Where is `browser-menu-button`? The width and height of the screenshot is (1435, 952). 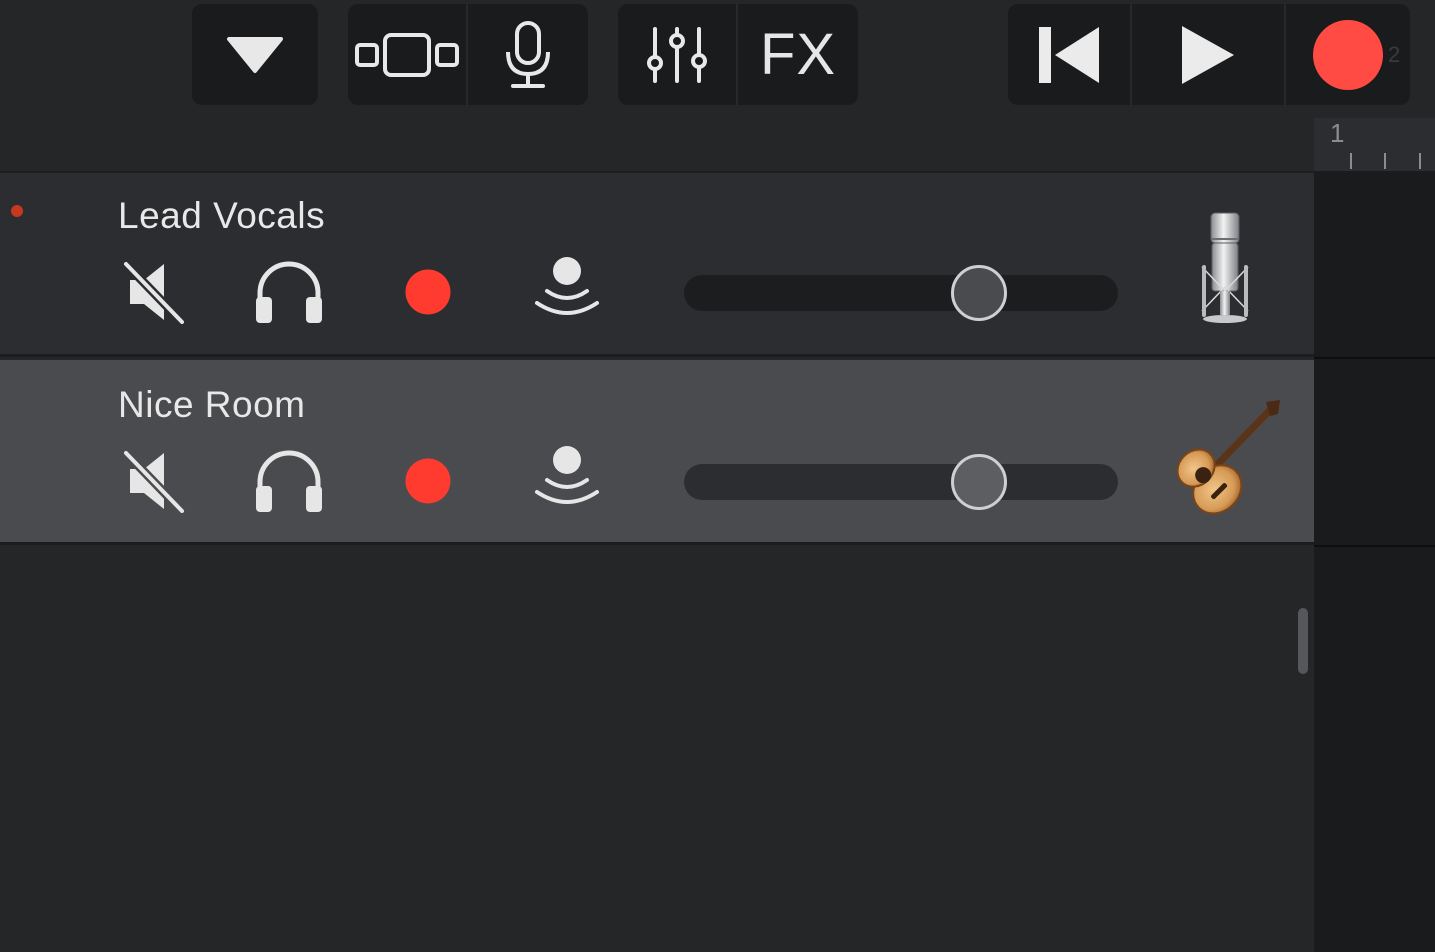 browser-menu-button is located at coordinates (255, 54).